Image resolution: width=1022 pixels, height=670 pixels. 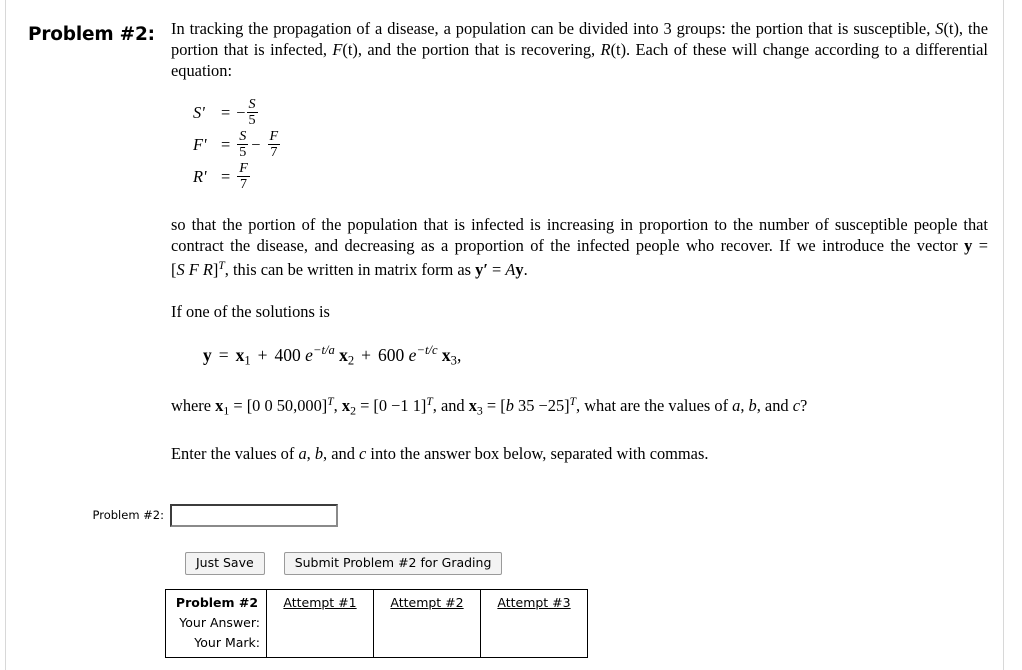 What do you see at coordinates (180, 269) in the screenshot?
I see `vec-entry-S: S` at bounding box center [180, 269].